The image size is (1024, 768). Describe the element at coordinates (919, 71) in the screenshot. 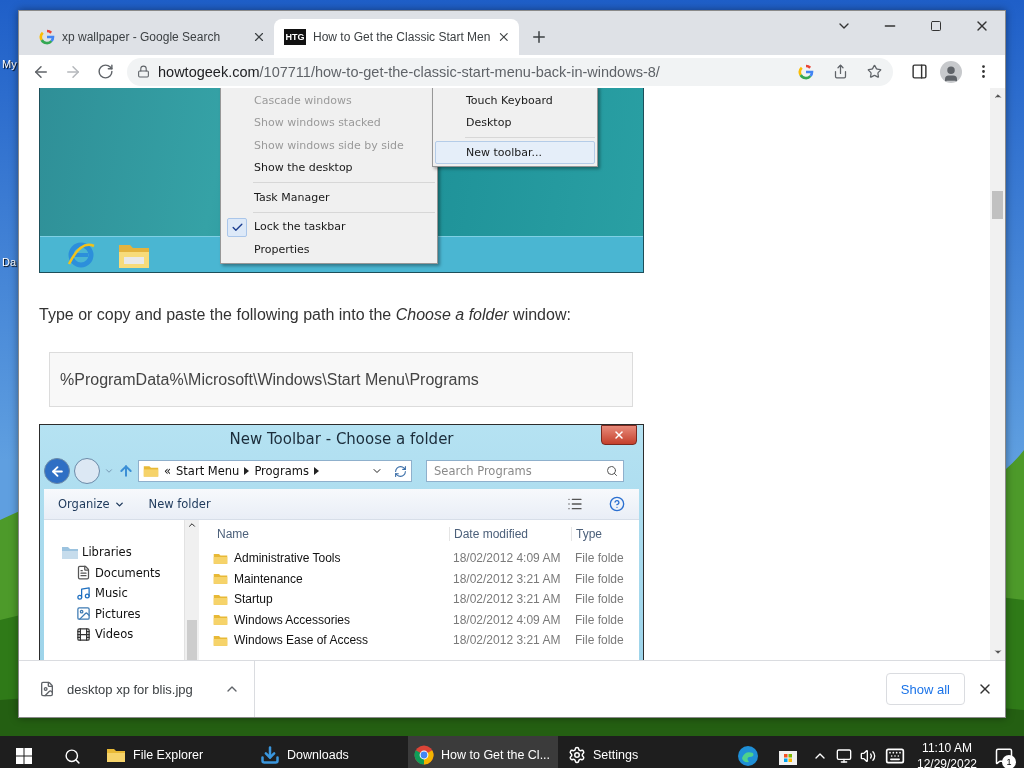

I see `side-panel-icon` at that location.